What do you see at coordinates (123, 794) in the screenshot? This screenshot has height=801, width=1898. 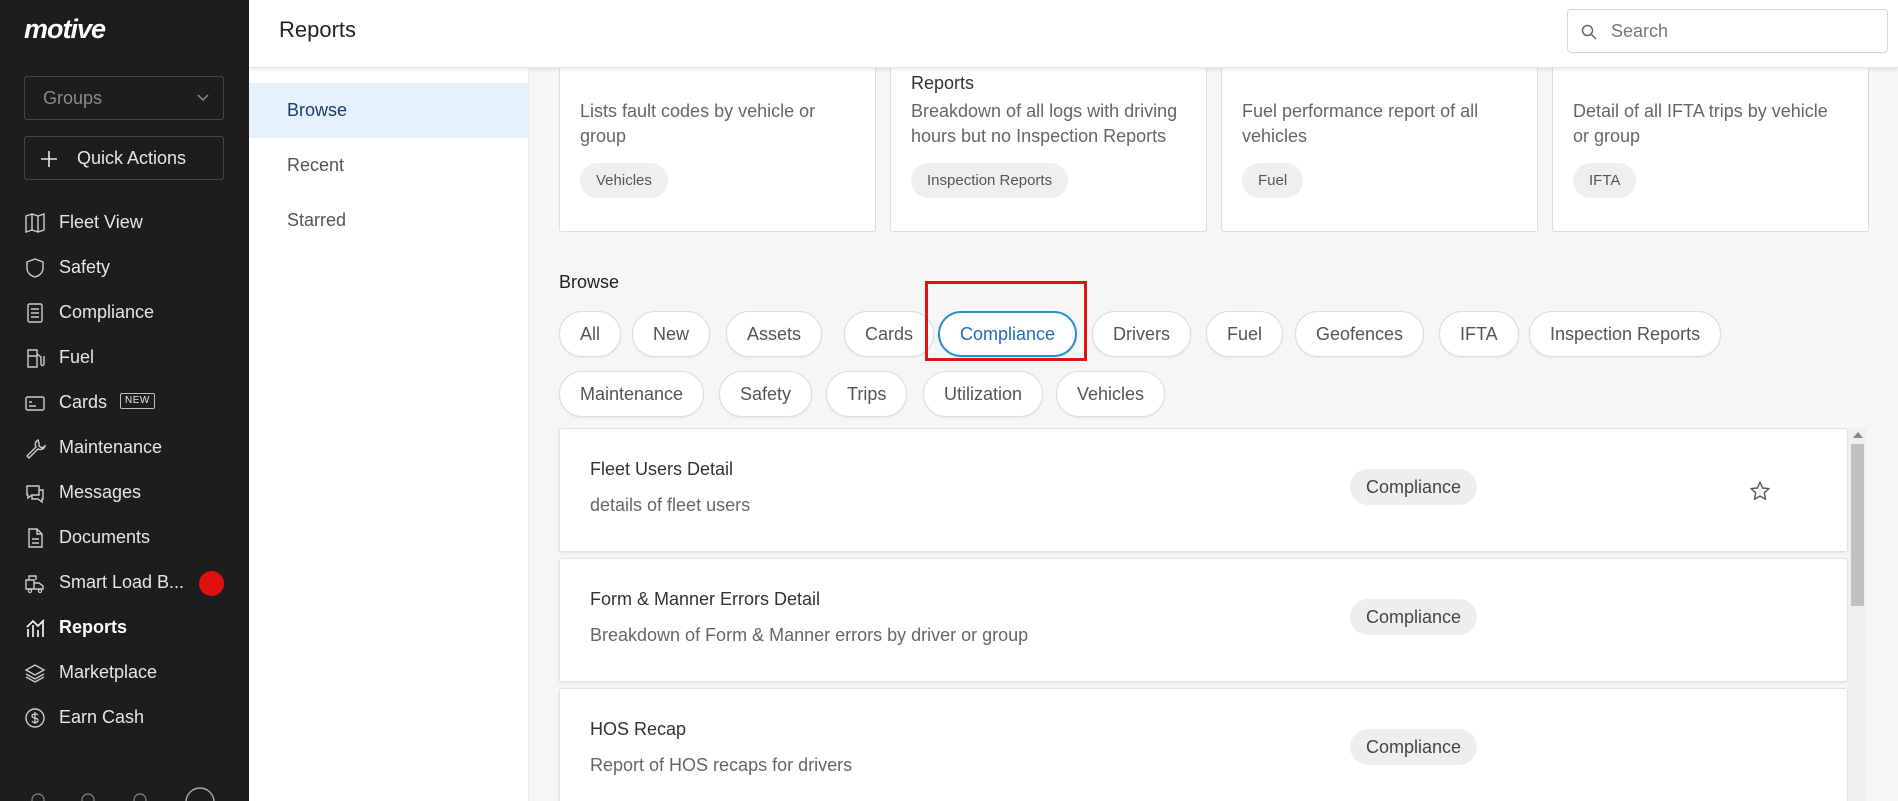 I see `sidebar-bottom-icons` at bounding box center [123, 794].